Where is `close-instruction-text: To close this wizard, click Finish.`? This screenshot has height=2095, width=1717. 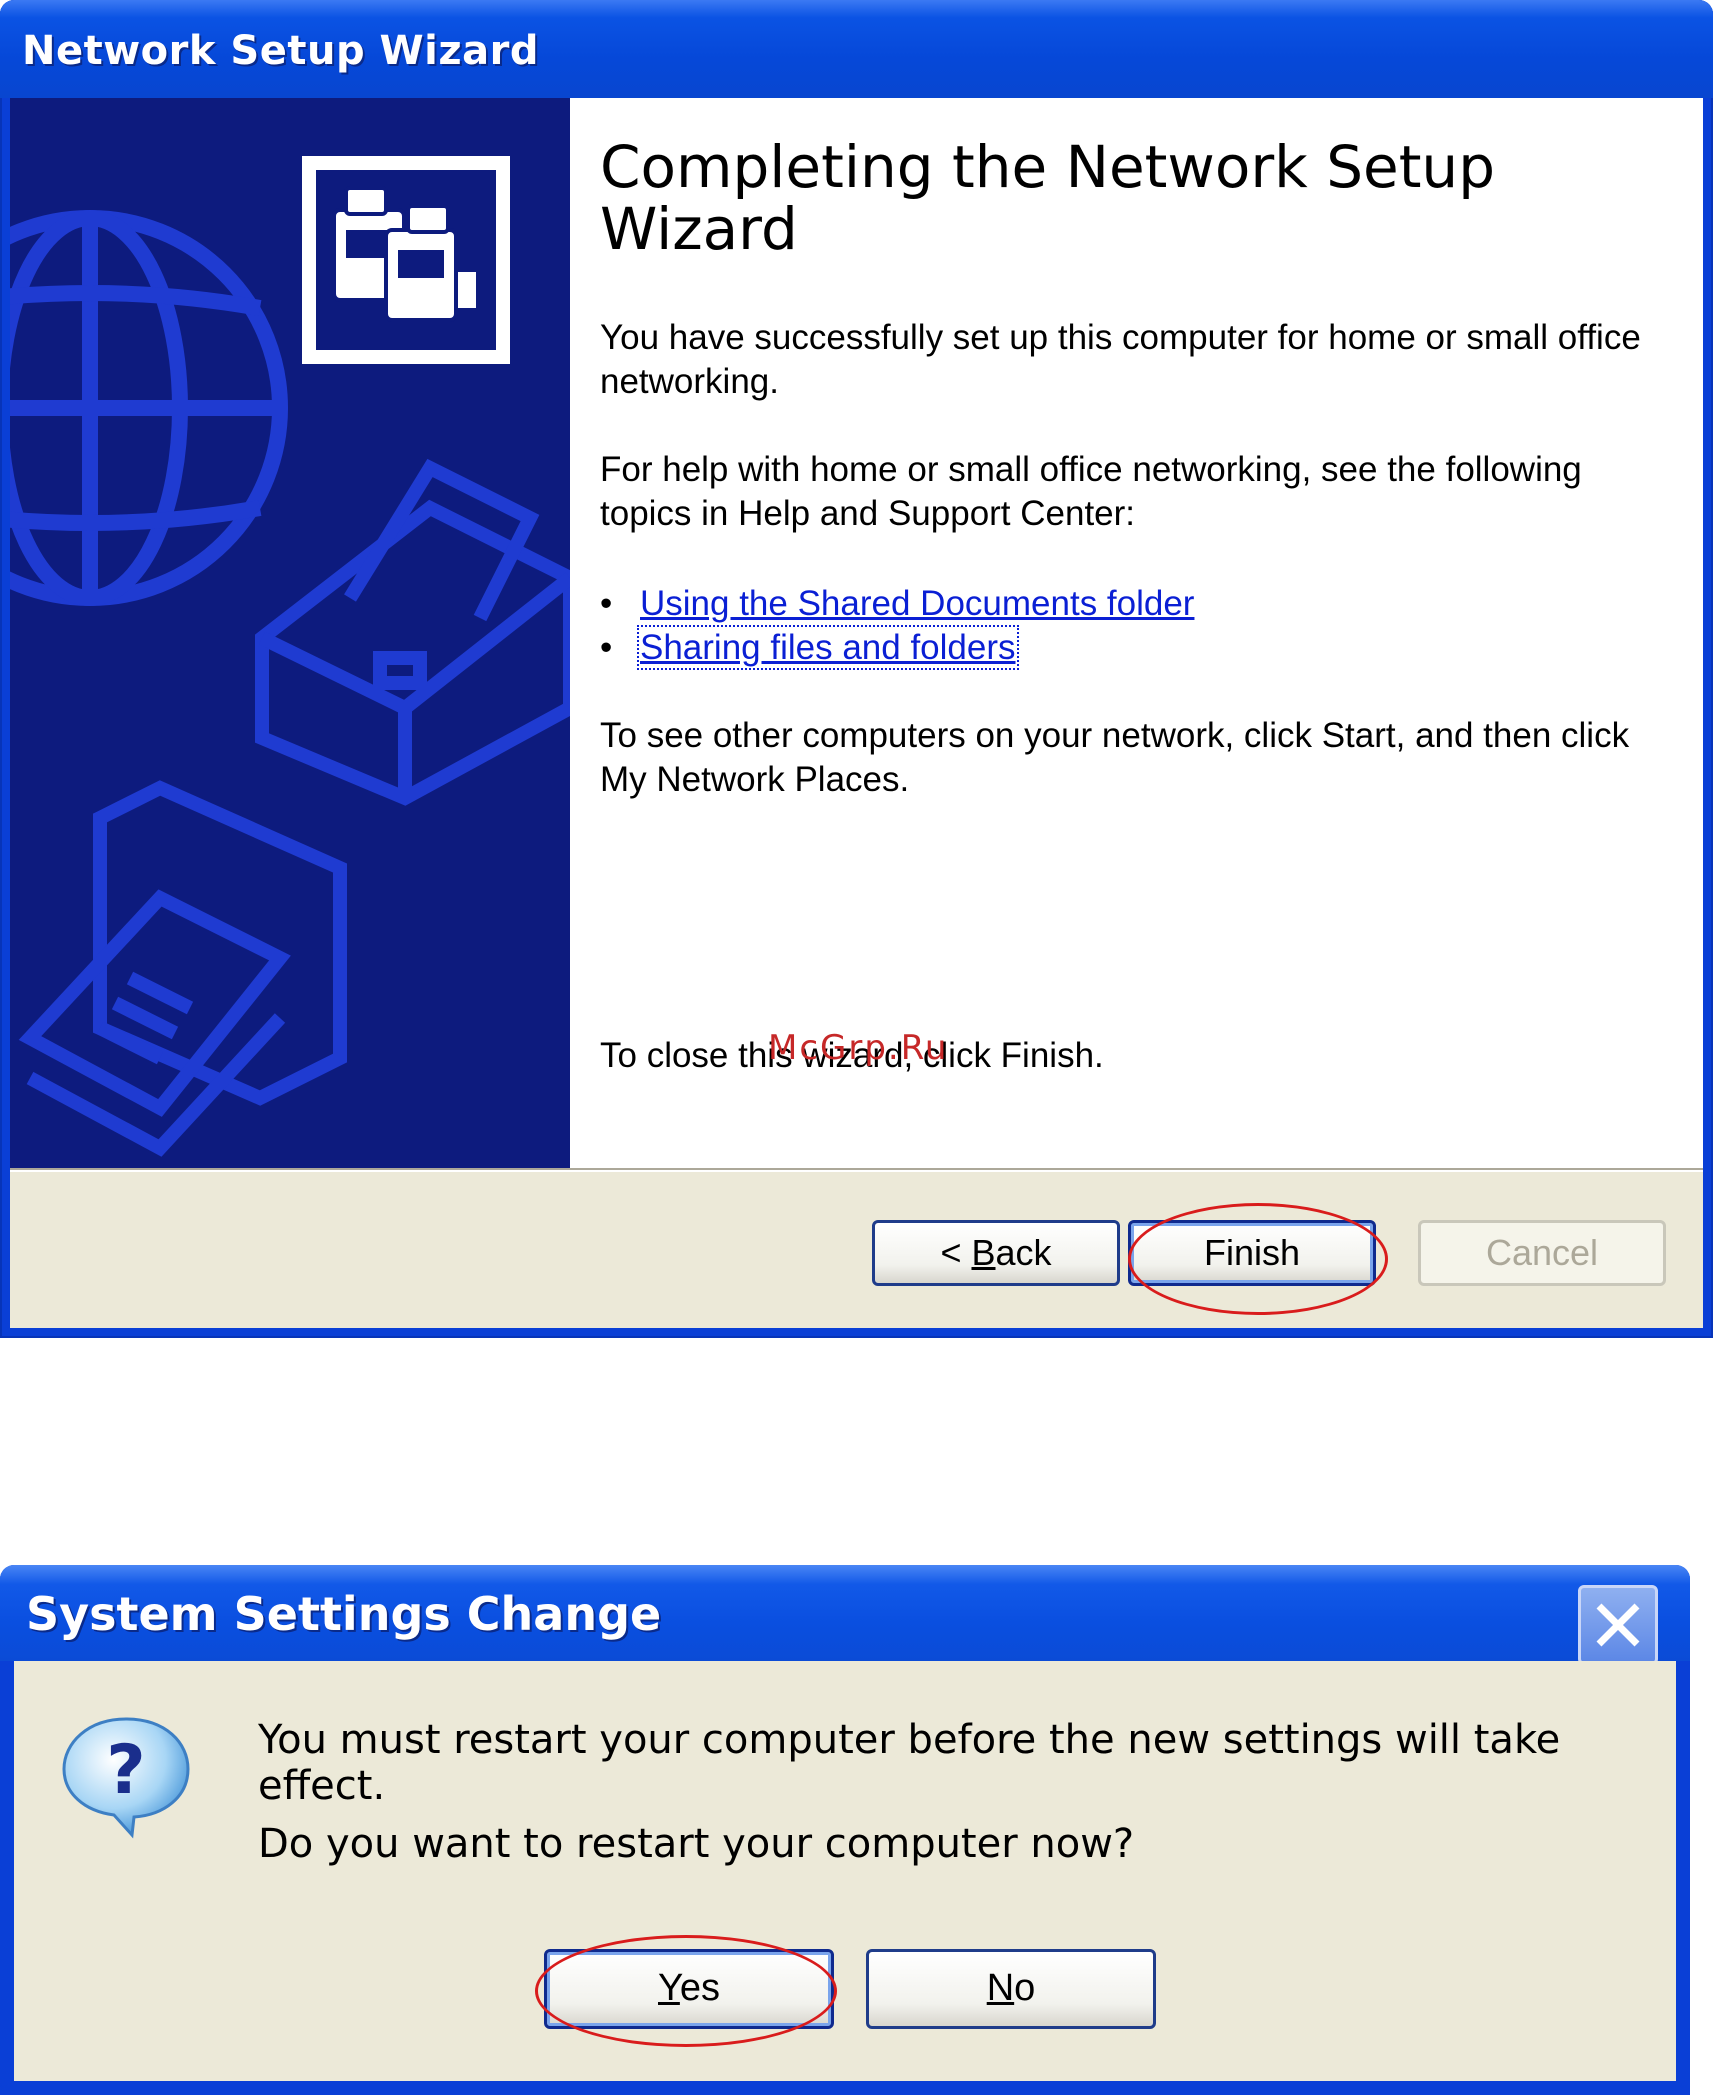 close-instruction-text: To close this wizard, click Finish. is located at coordinates (852, 1055).